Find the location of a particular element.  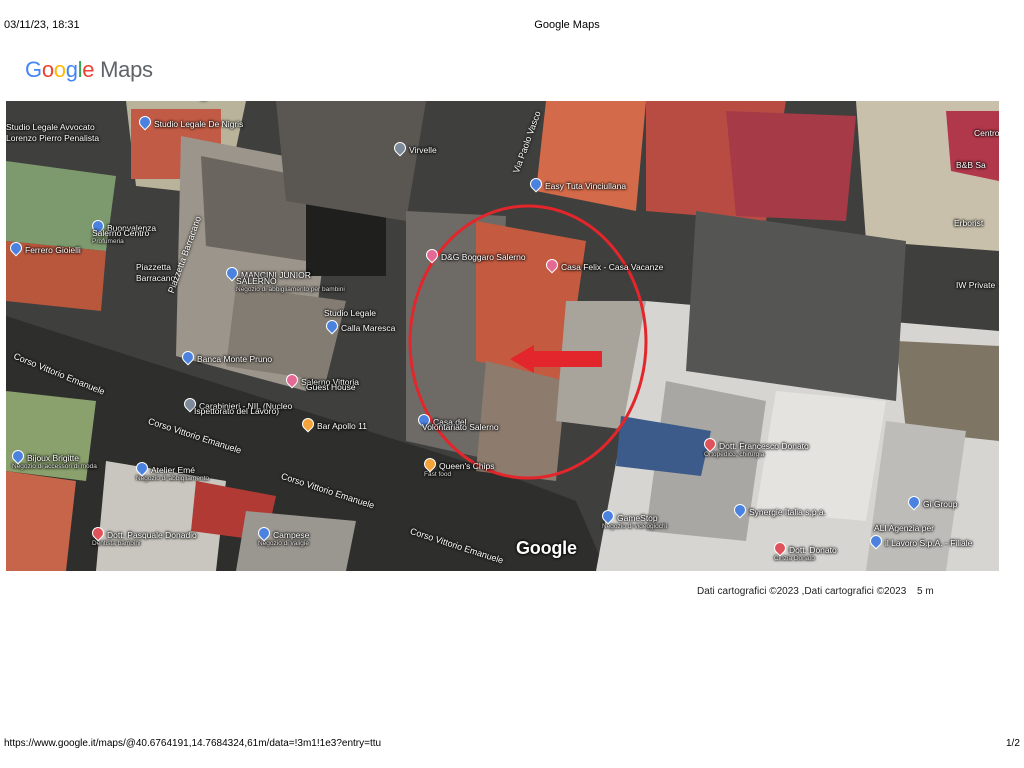

map-place-label: Studio Legale is located at coordinates (350, 313).